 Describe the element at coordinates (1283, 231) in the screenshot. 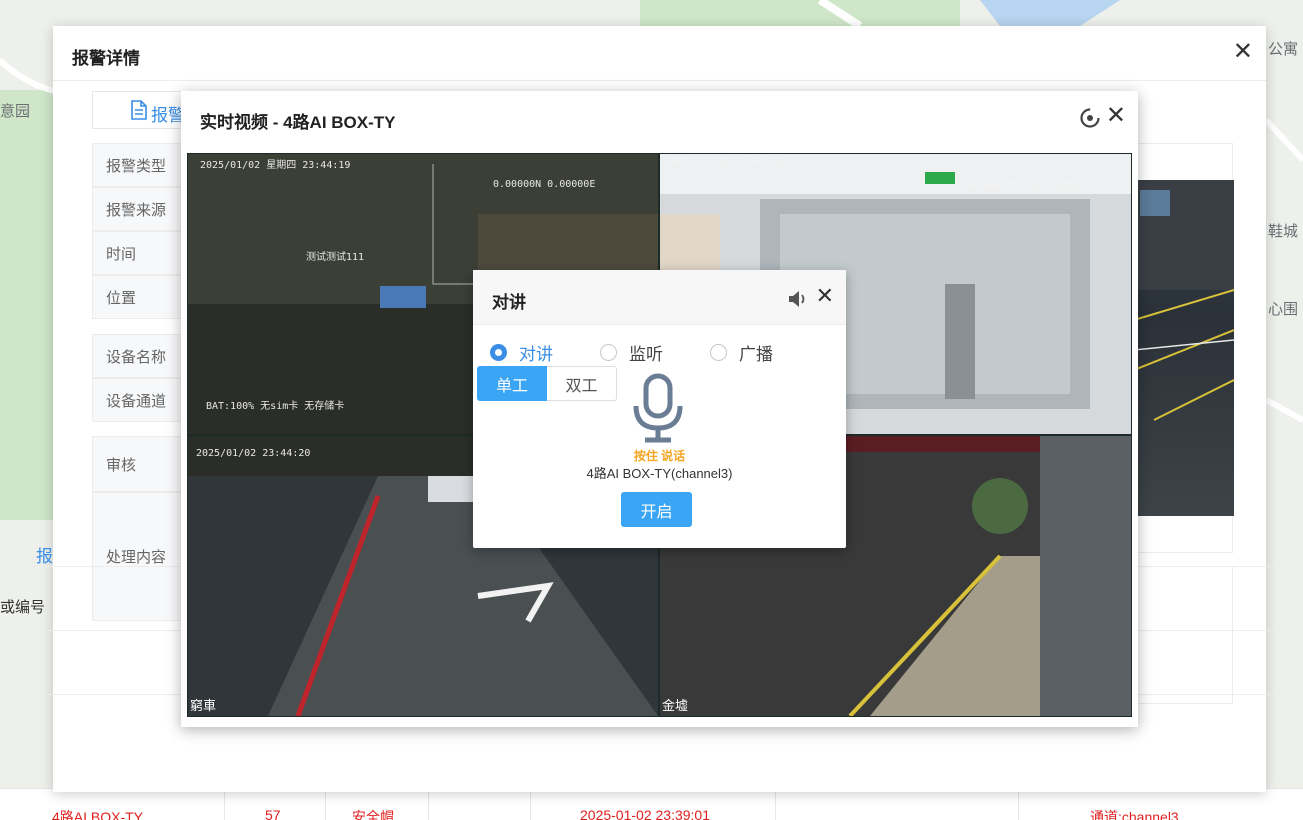

I see `map-label: 鞋城` at that location.